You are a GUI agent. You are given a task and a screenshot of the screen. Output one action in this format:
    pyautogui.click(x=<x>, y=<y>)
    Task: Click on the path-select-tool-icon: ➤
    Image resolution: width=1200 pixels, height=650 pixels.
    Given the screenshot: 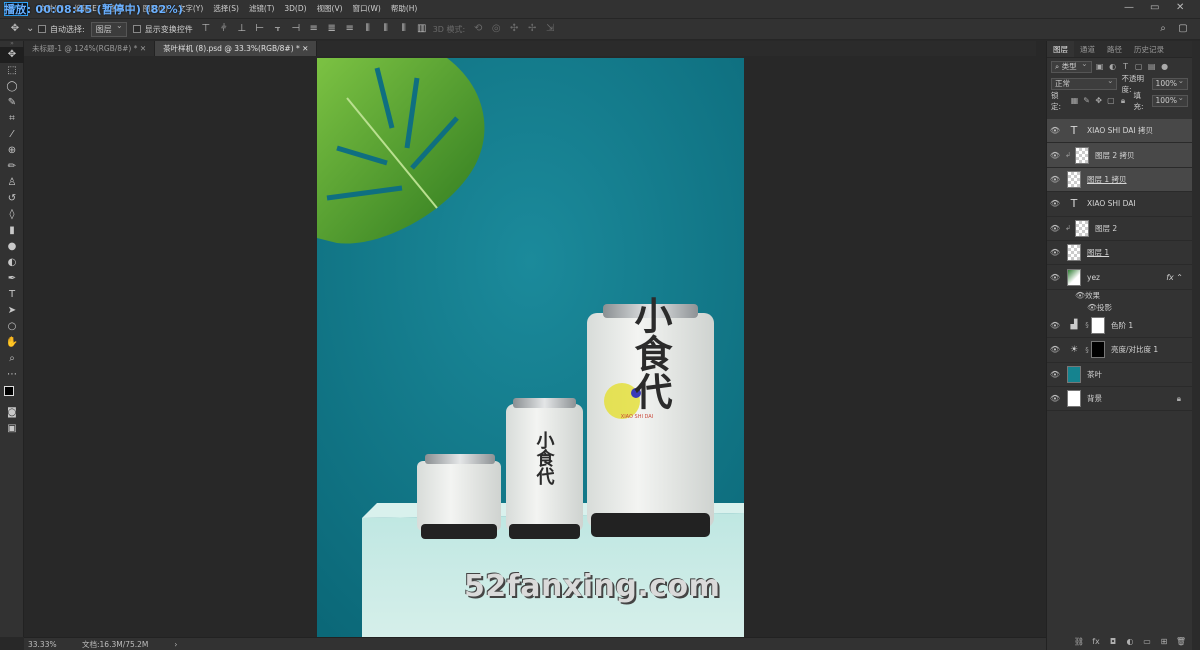 What is the action you would take?
    pyautogui.click(x=12, y=311)
    